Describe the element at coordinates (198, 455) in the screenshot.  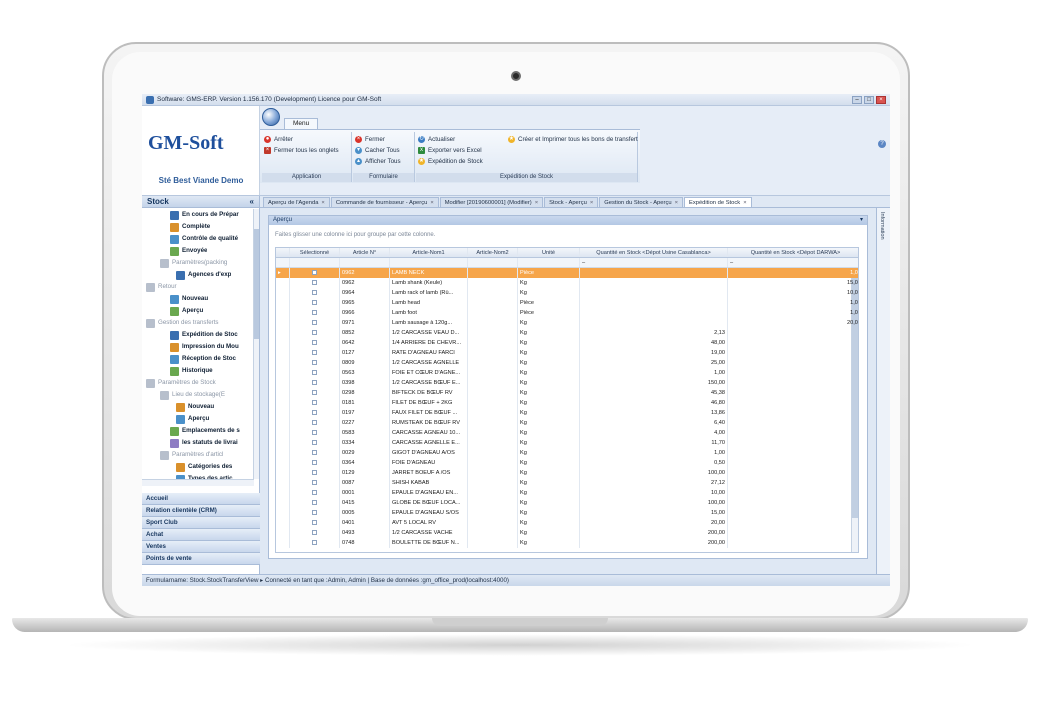
I see `sidebar-tree-item: Paramètres d'articl` at that location.